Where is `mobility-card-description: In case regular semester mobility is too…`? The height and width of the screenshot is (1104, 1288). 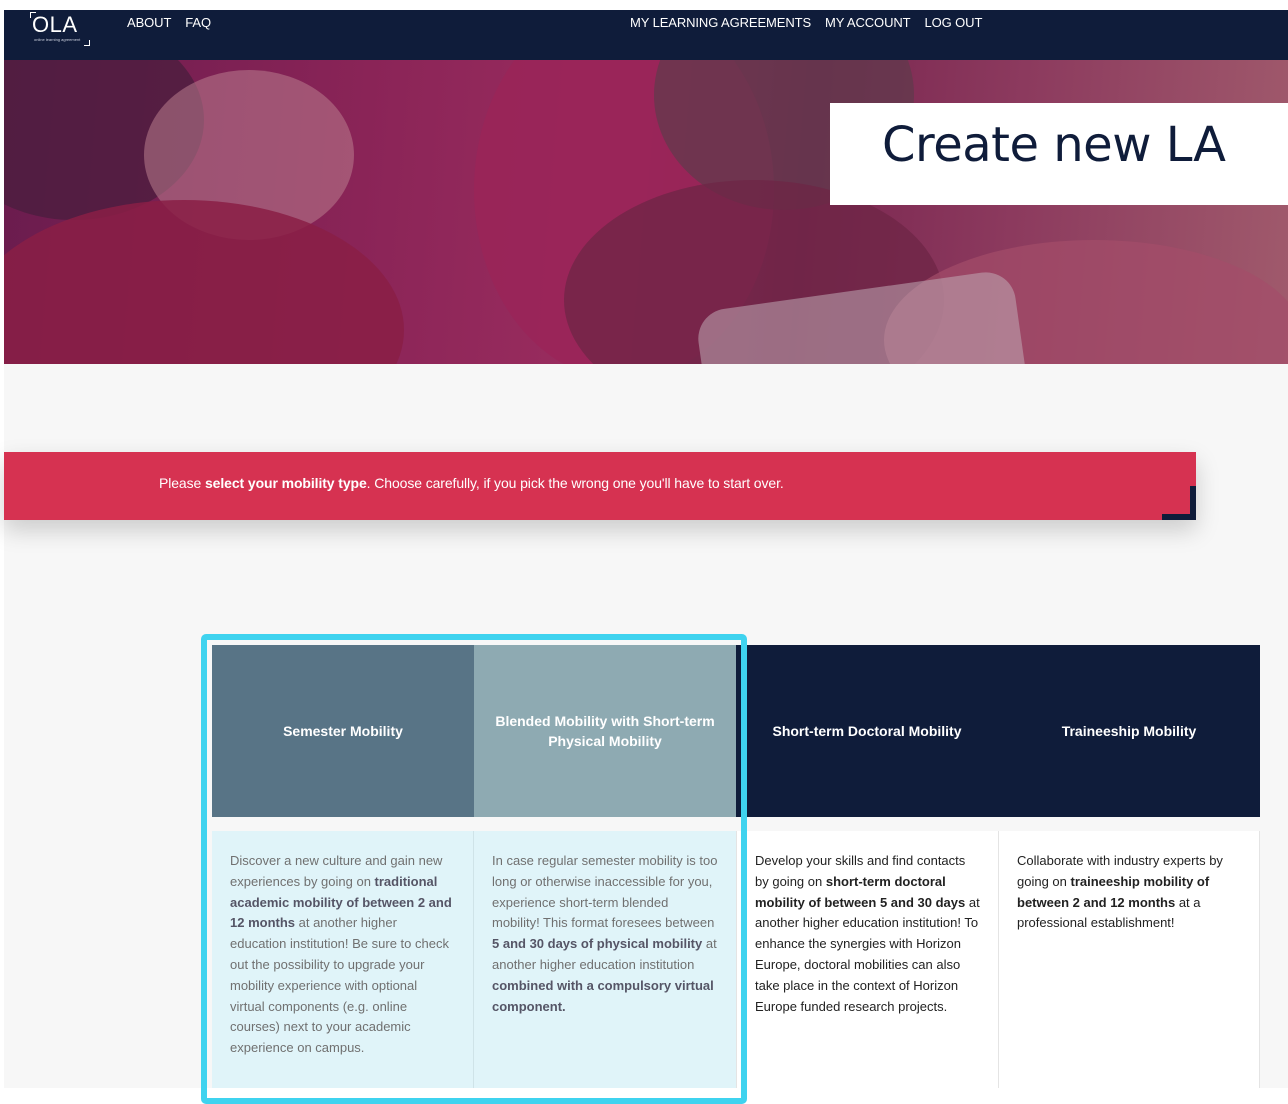 mobility-card-description: In case regular semester mobility is too… is located at coordinates (605, 959).